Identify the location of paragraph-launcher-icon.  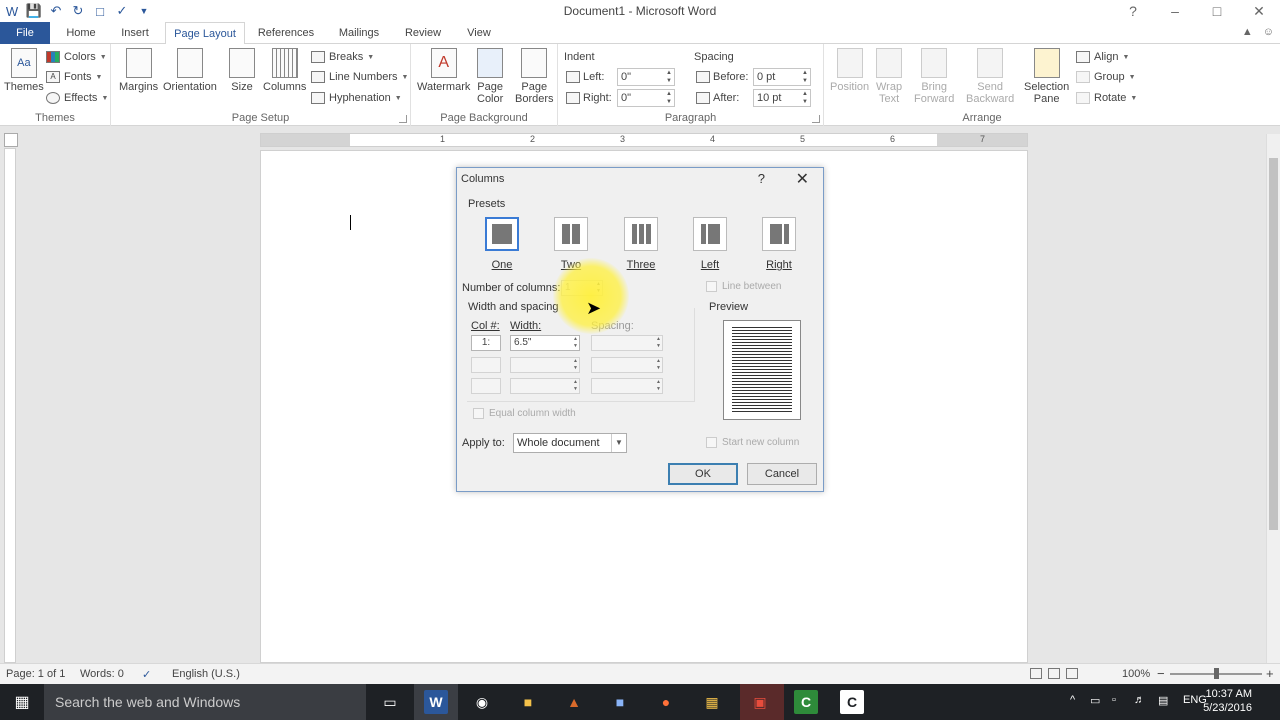
(816, 119).